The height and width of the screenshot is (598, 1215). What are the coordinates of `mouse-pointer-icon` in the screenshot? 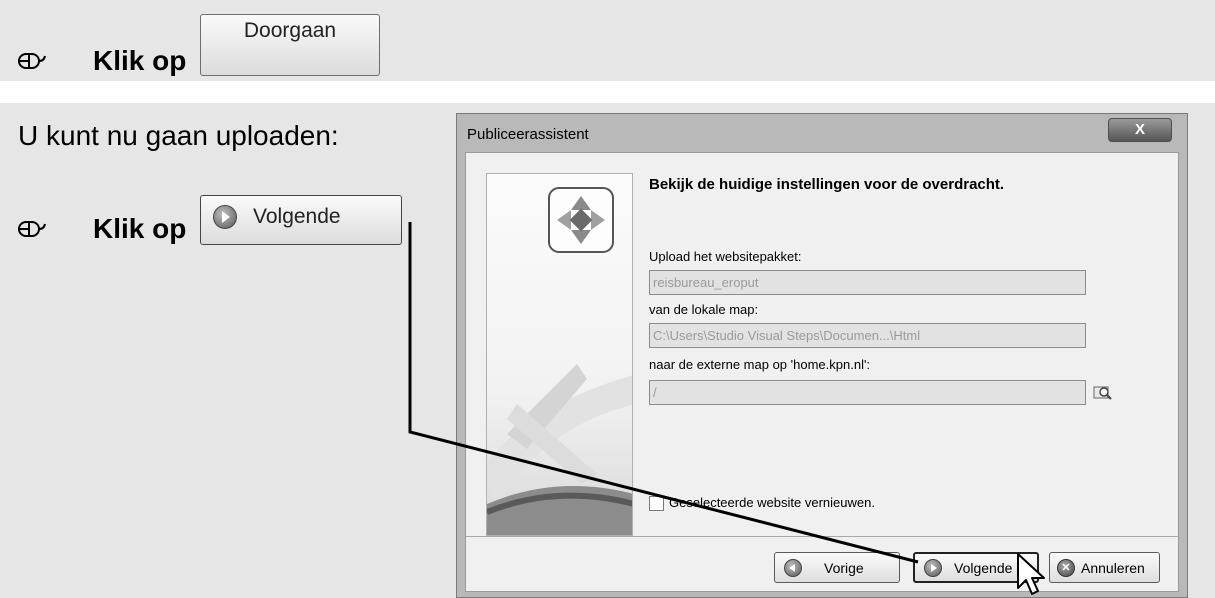 It's located at (1031, 574).